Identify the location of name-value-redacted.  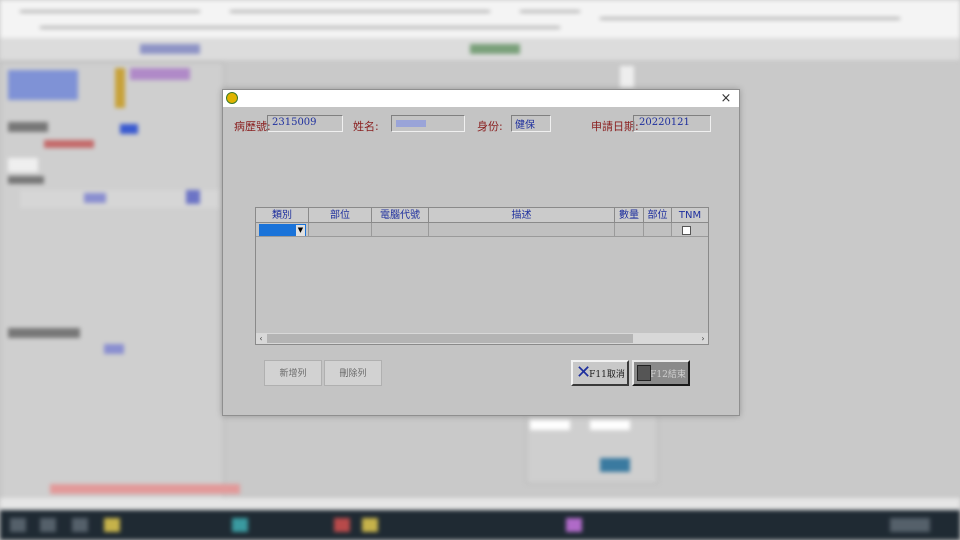
(411, 123).